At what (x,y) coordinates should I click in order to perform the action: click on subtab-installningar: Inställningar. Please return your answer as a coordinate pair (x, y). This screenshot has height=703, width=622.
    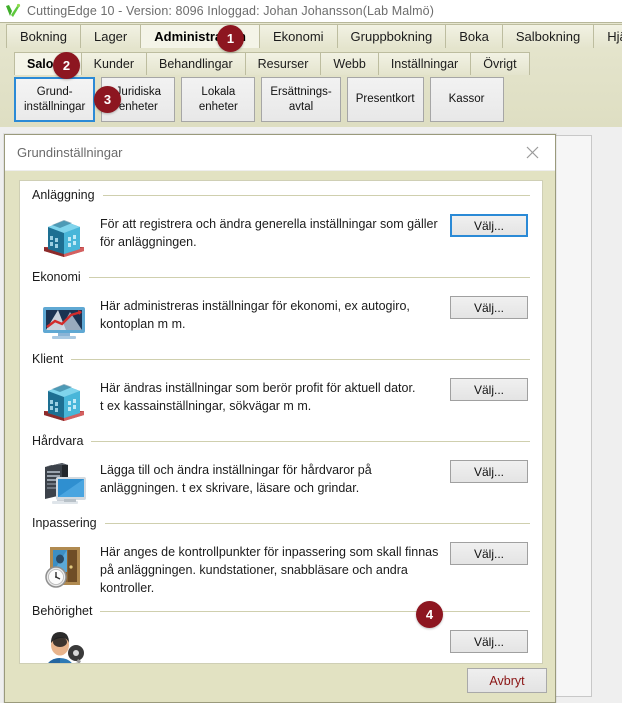
    Looking at the image, I should click on (424, 63).